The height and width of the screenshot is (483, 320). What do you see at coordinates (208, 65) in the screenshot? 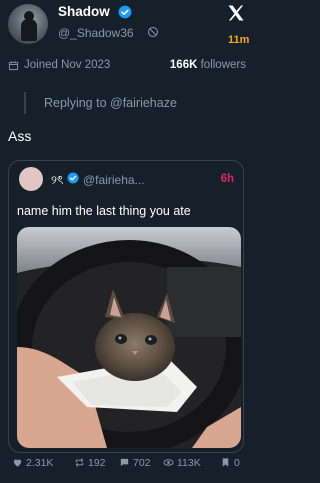
I see `followers-count: 166K followers` at bounding box center [208, 65].